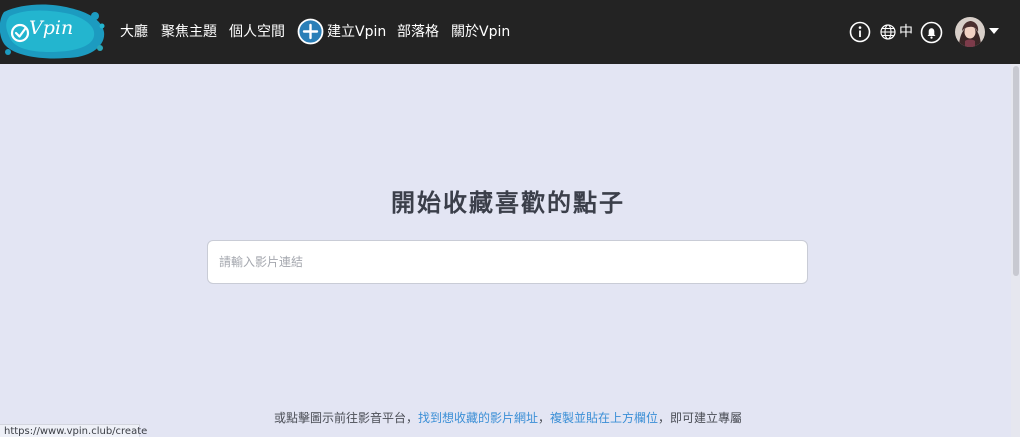  I want to click on nav-item-about-vpin: 關於Vpin, so click(480, 32).